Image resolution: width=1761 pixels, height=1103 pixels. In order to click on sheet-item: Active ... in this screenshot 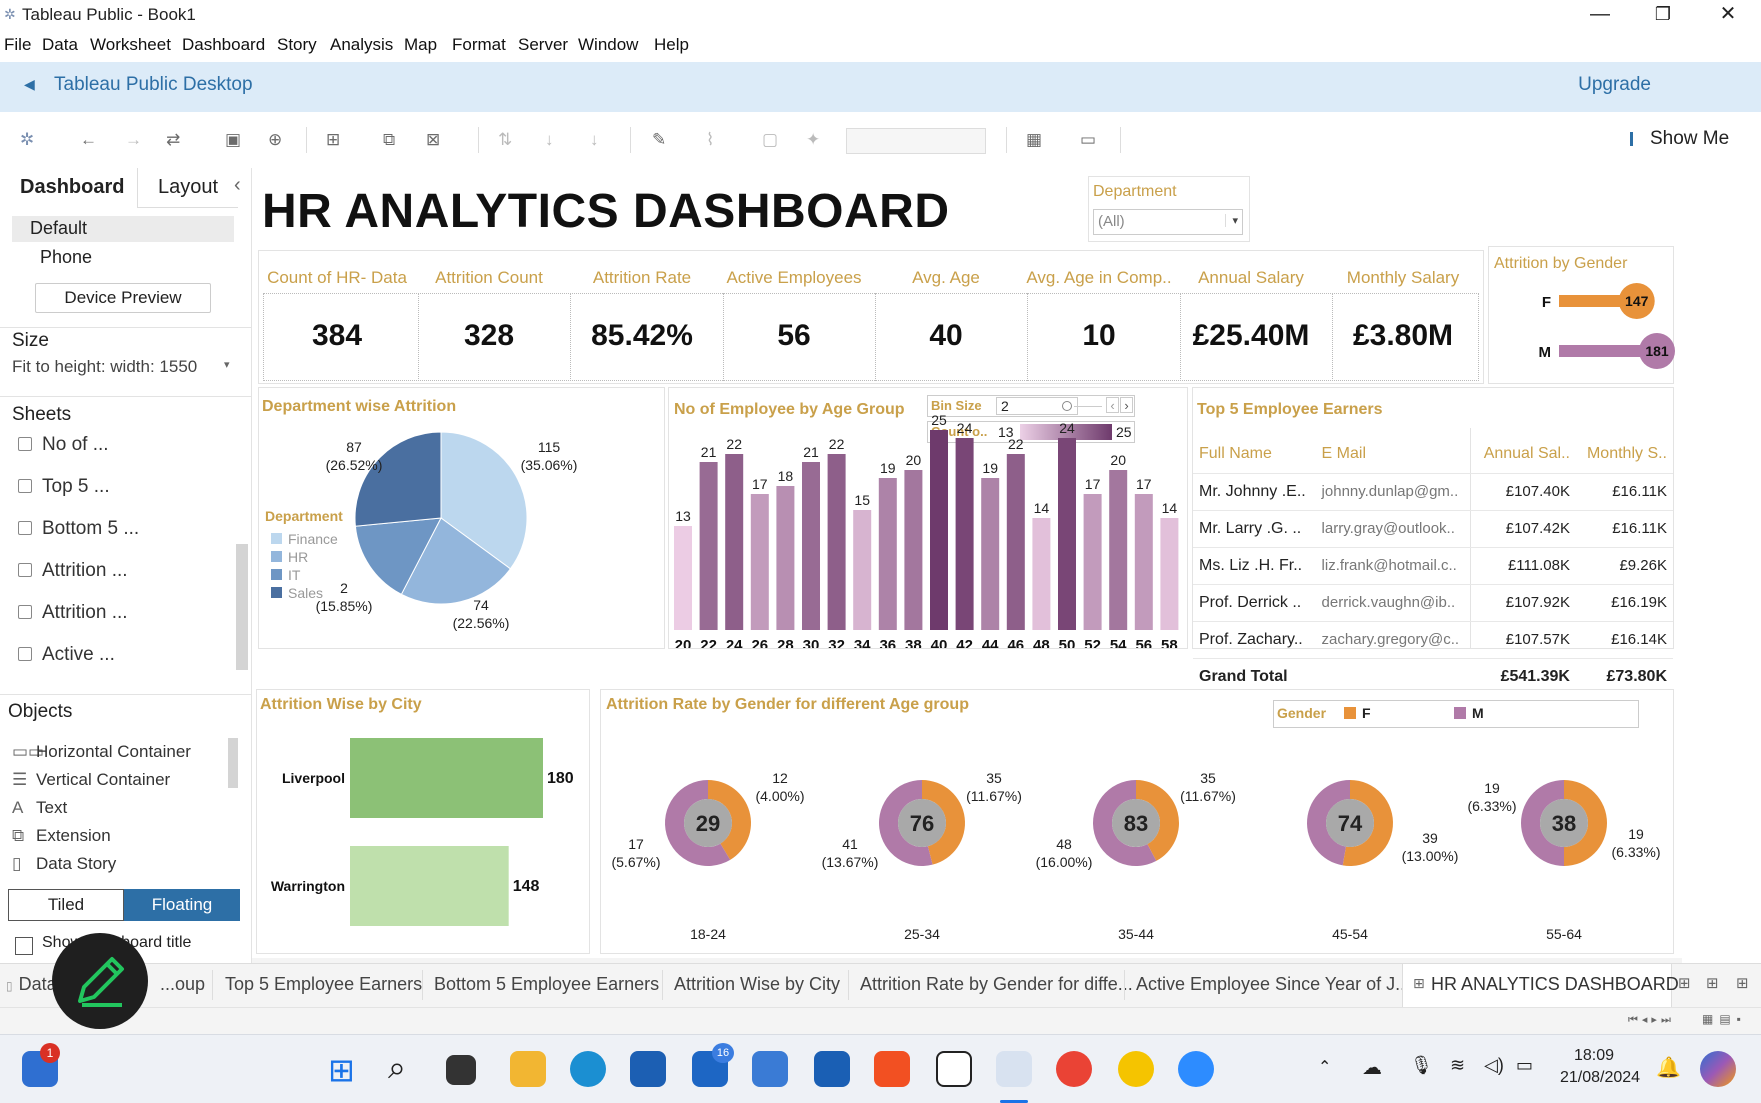, I will do `click(66, 655)`.